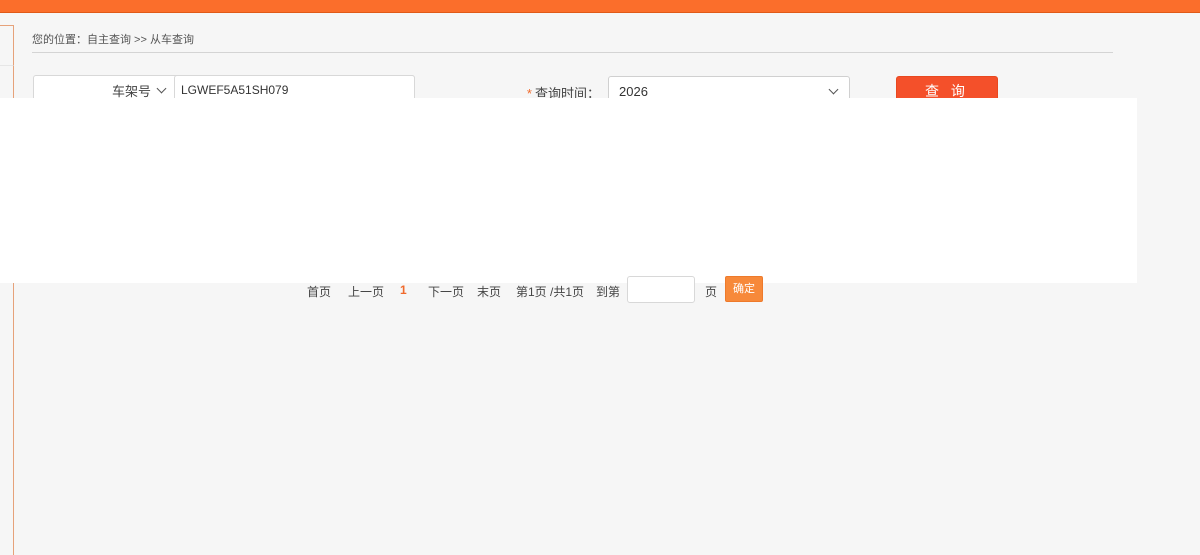 Image resolution: width=1200 pixels, height=555 pixels. What do you see at coordinates (366, 291) in the screenshot?
I see `prev-page-link: 上一页` at bounding box center [366, 291].